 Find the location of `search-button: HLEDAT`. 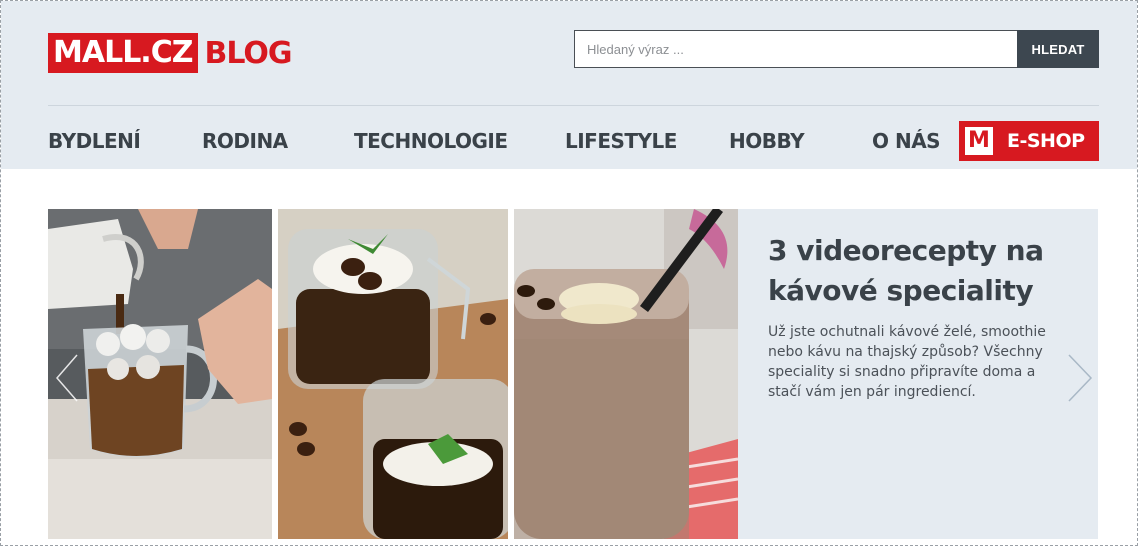

search-button: HLEDAT is located at coordinates (1058, 49).